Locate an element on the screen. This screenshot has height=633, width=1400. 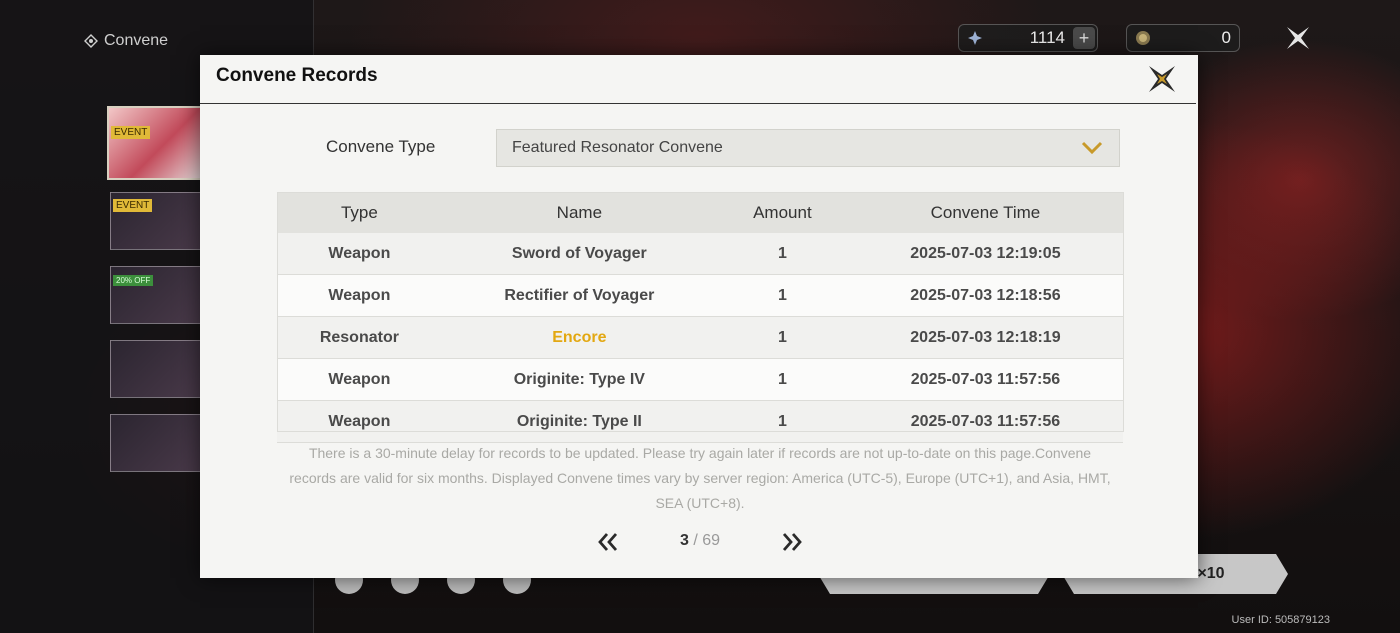
banner-2: EVENT is located at coordinates (157, 221).